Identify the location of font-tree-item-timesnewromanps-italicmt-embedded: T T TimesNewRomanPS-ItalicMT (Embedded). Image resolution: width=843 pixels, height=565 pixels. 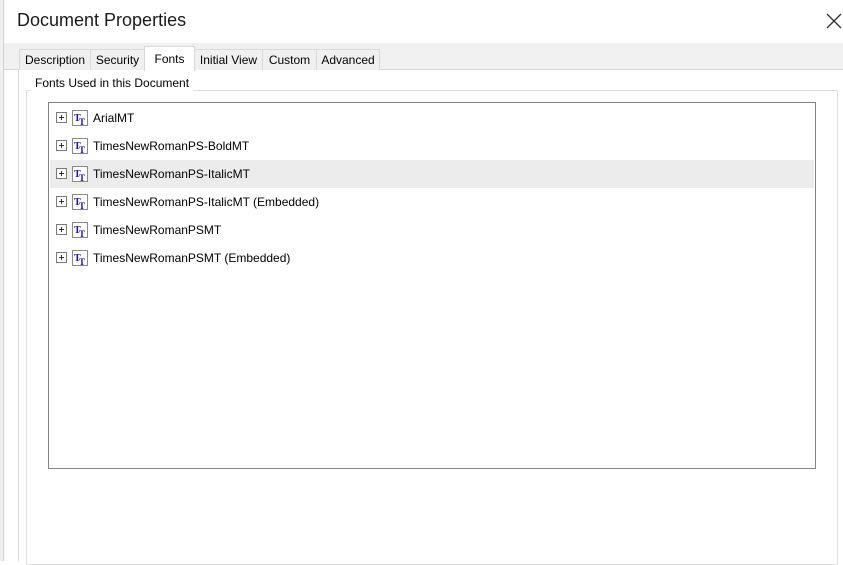
(432, 202).